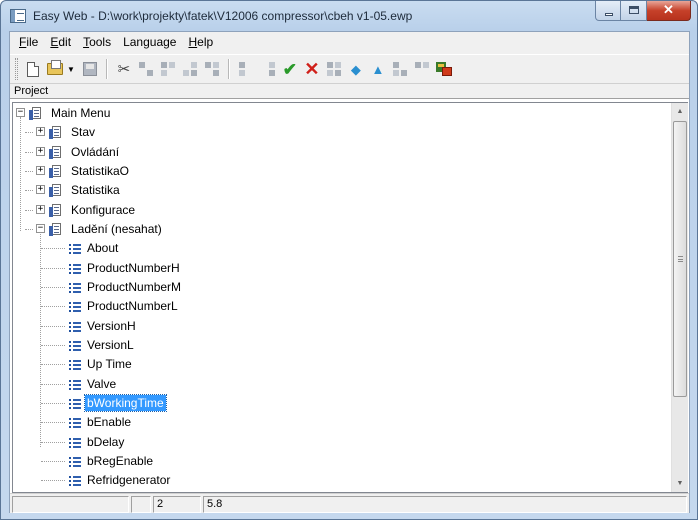  I want to click on add-list-button, so click(268, 69).